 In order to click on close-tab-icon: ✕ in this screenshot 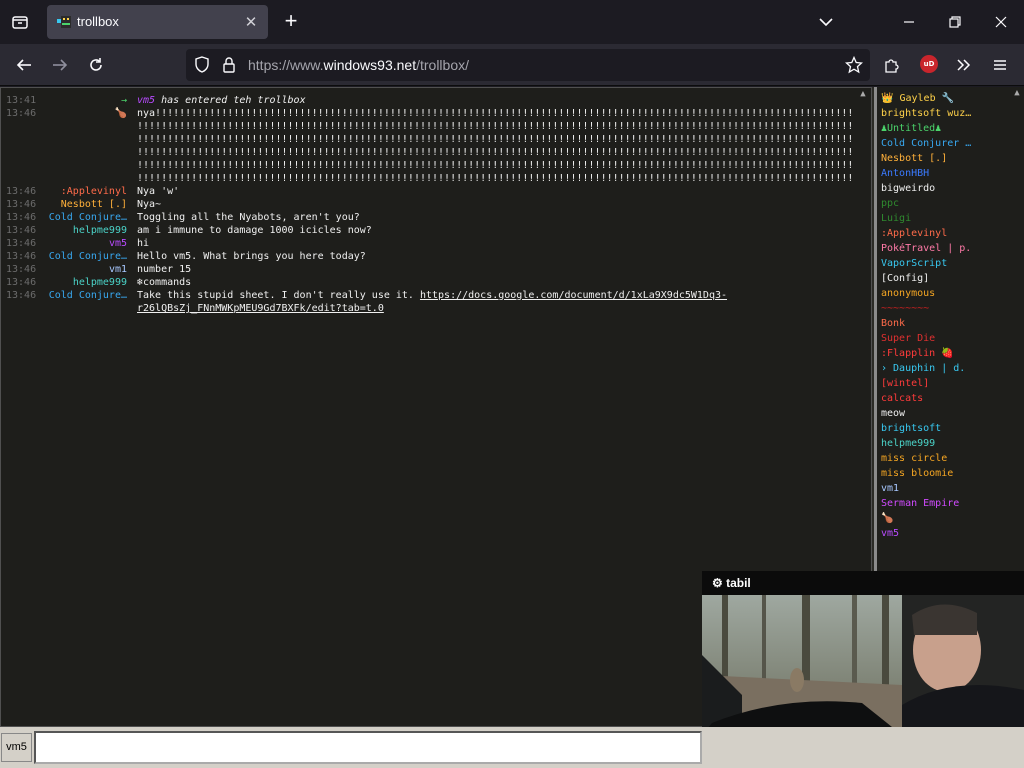, I will do `click(251, 22)`.